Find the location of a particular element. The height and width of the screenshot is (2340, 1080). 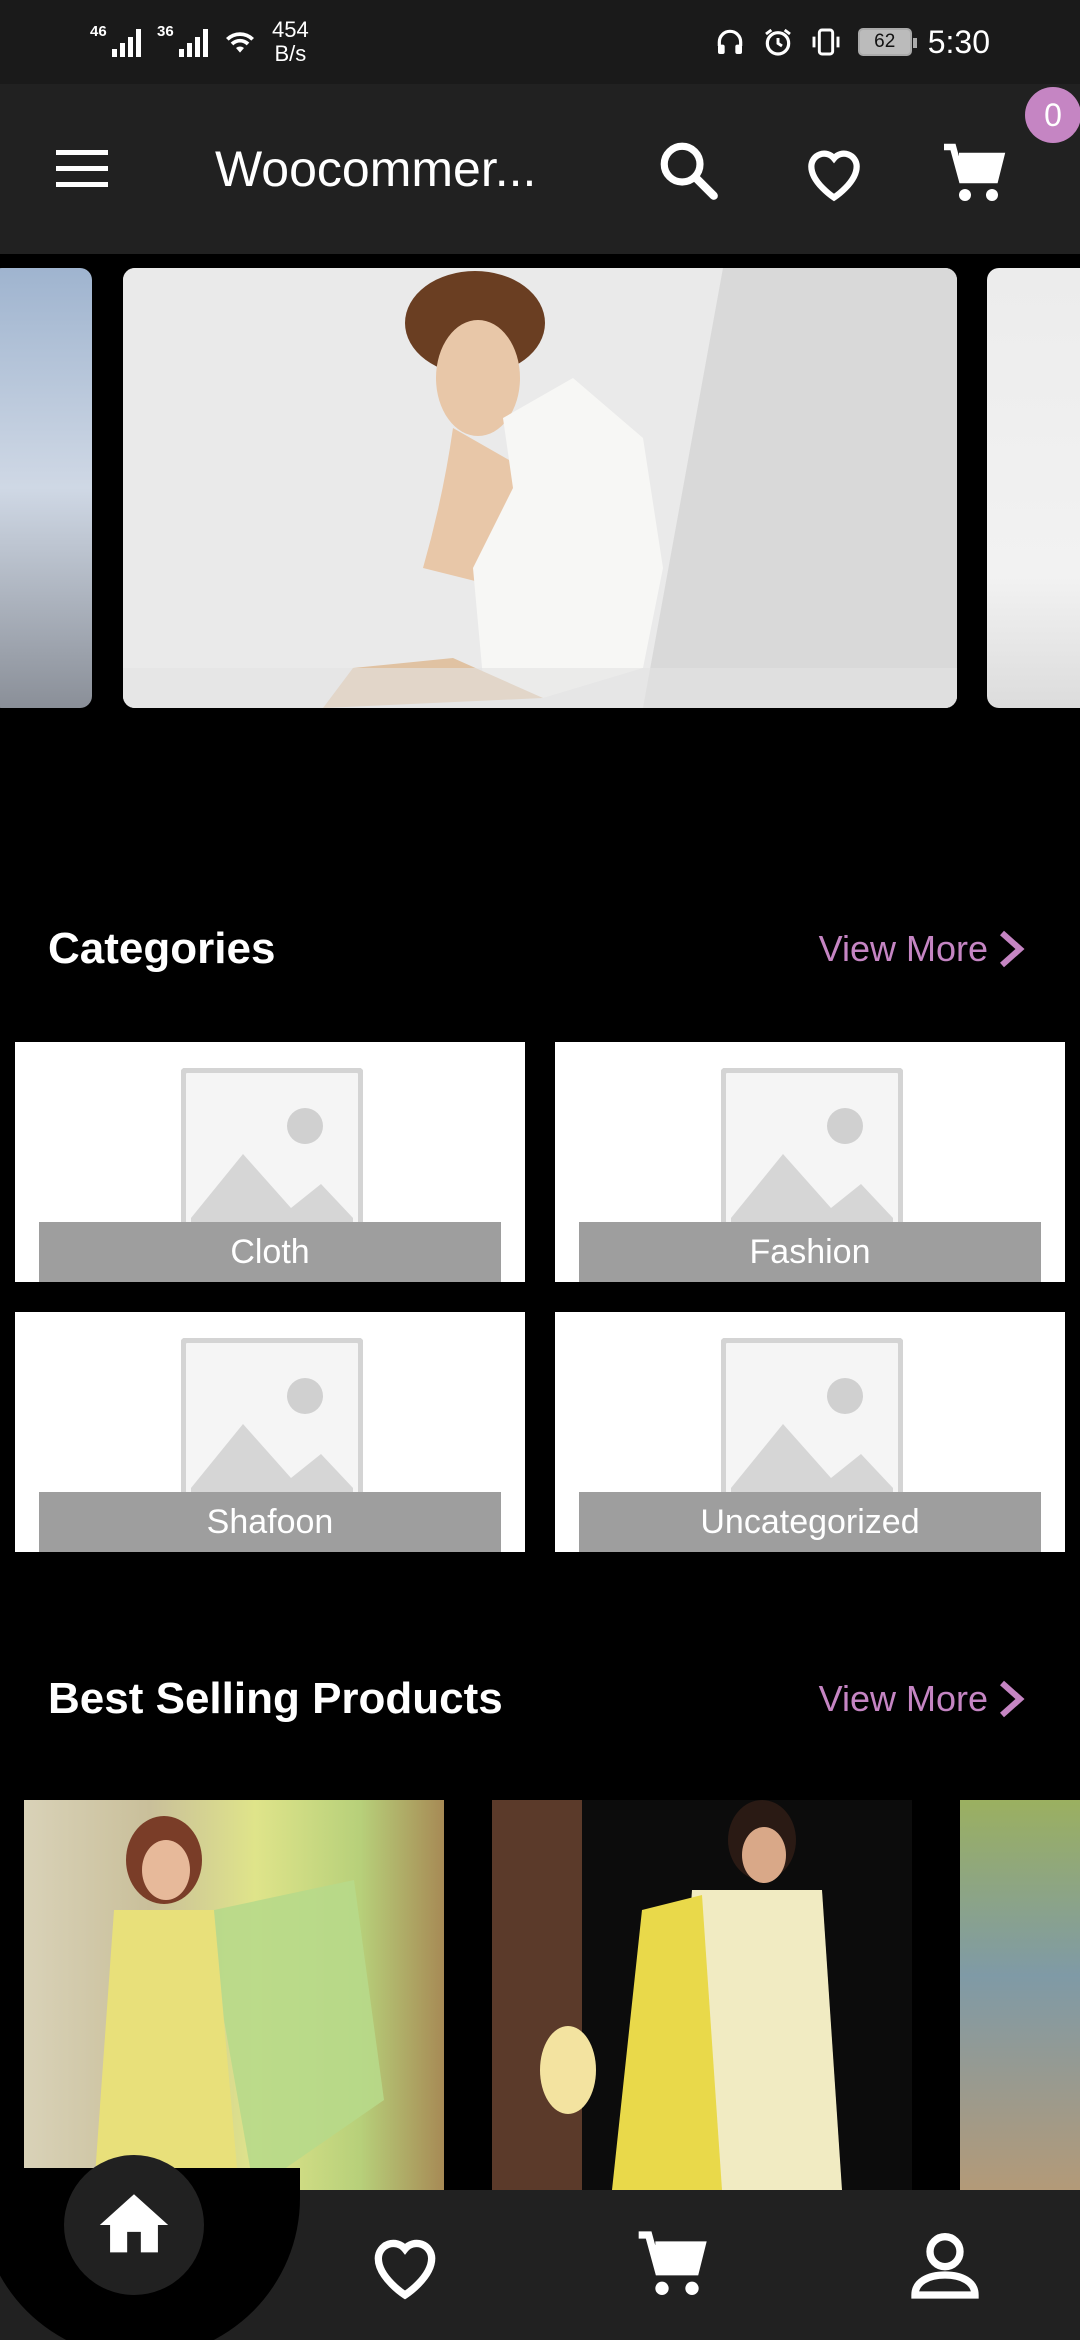

categories-view-more-label: View More is located at coordinates (903, 948).